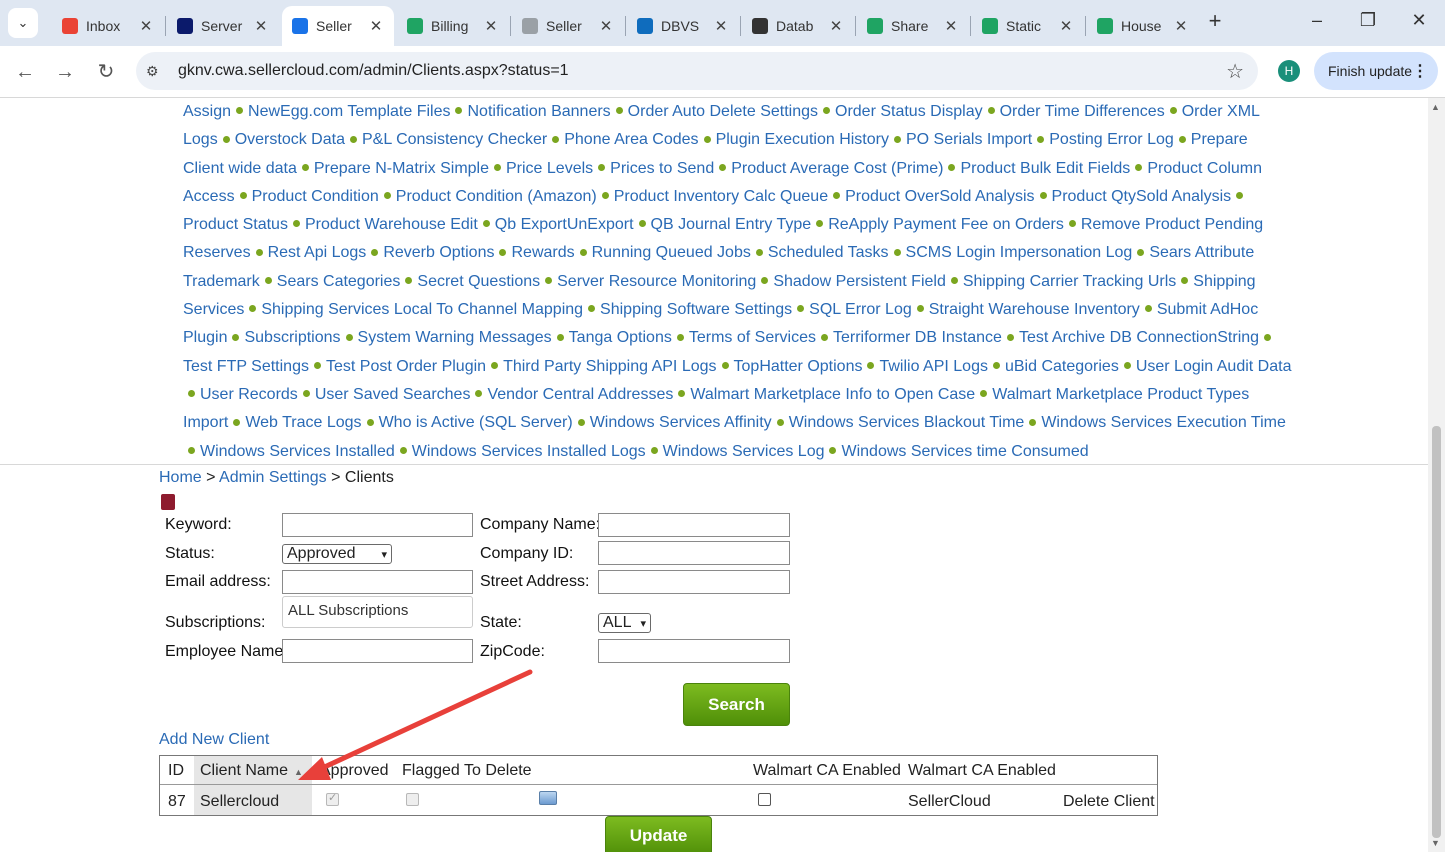 This screenshot has width=1445, height=852. What do you see at coordinates (694, 553) in the screenshot?
I see `company-id-input` at bounding box center [694, 553].